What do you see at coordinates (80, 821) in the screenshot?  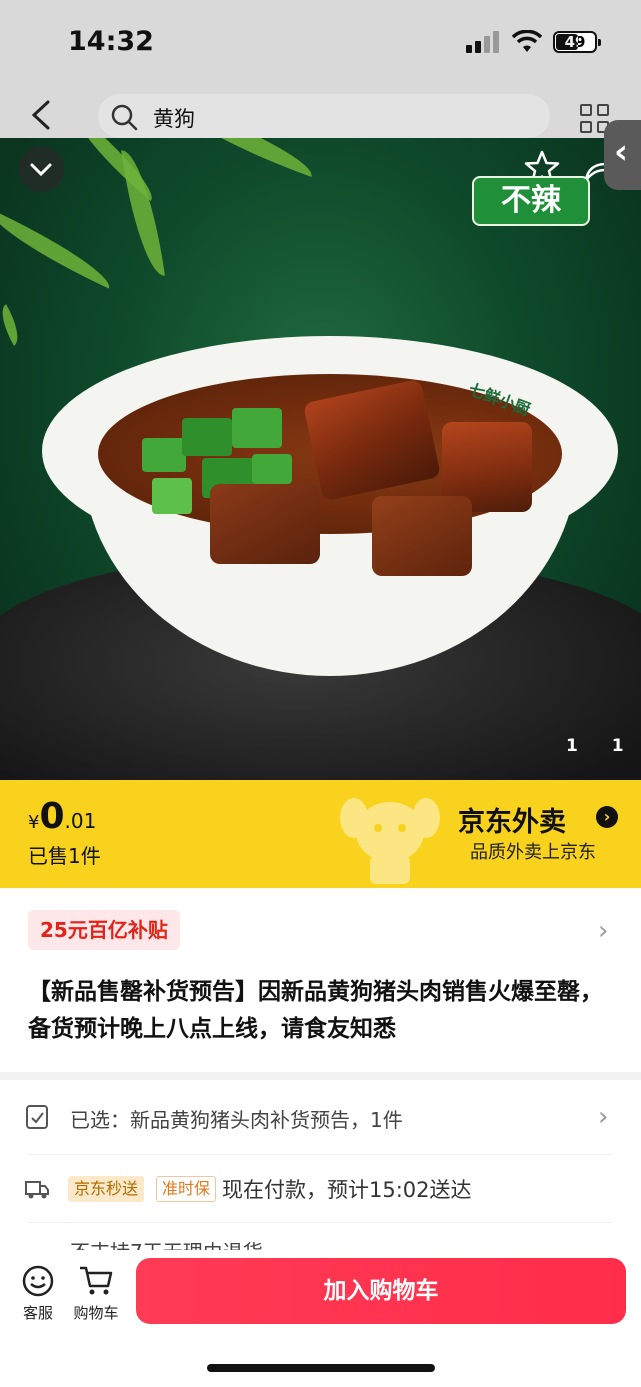 I see `price-decimal: .01` at bounding box center [80, 821].